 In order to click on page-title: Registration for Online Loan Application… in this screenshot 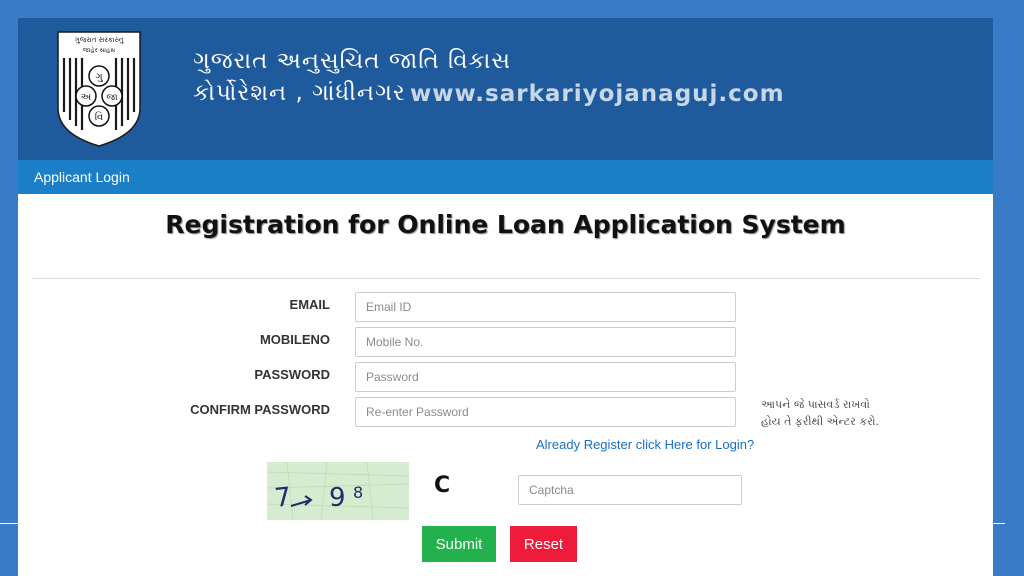, I will do `click(505, 224)`.